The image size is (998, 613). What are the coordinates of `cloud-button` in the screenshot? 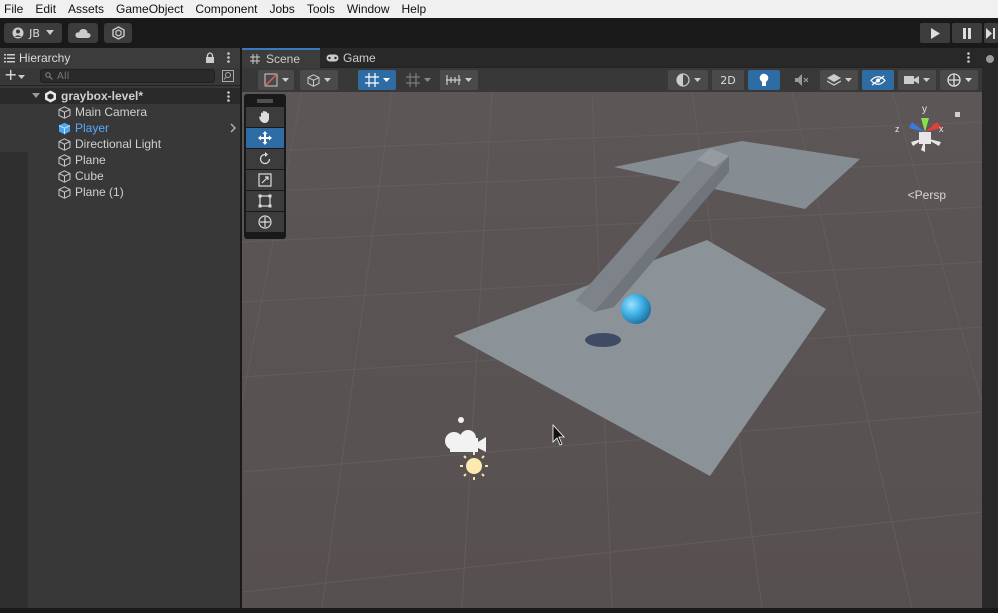 It's located at (83, 33).